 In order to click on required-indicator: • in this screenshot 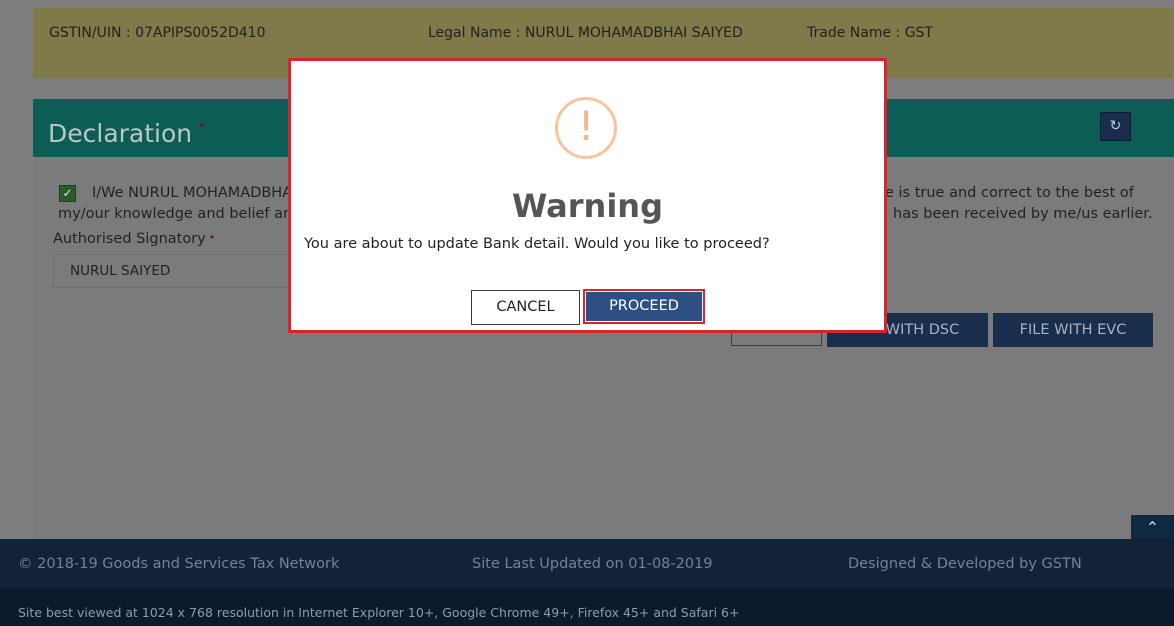, I will do `click(202, 126)`.